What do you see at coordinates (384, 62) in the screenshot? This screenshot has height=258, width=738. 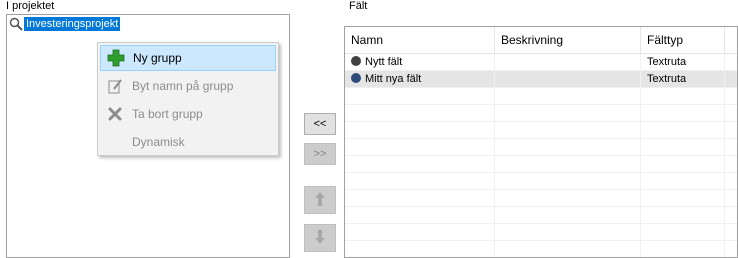 I see `field-name: Nytt fält` at bounding box center [384, 62].